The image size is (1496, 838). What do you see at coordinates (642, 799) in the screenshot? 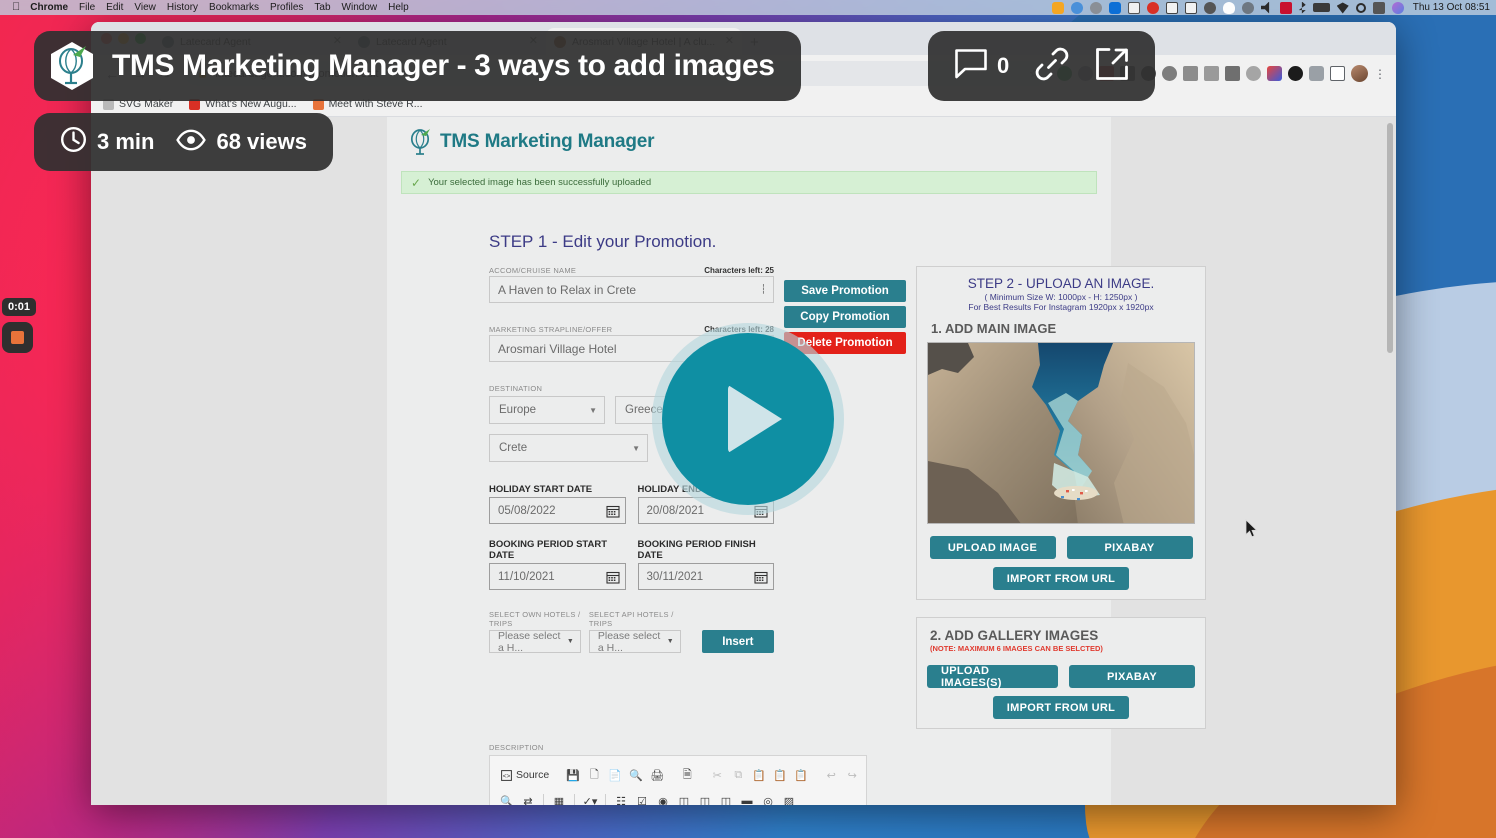
I see `checkbox-icon: ☑` at bounding box center [642, 799].